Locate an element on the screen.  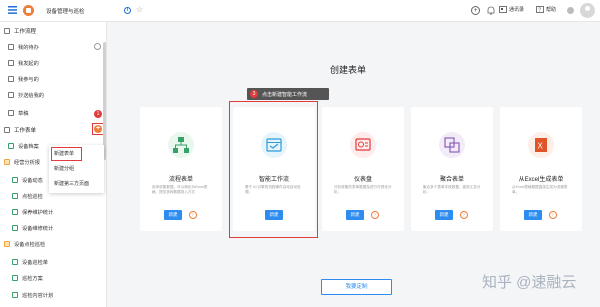
menu-item-new-group: 新建分组 is located at coordinates (64, 169).